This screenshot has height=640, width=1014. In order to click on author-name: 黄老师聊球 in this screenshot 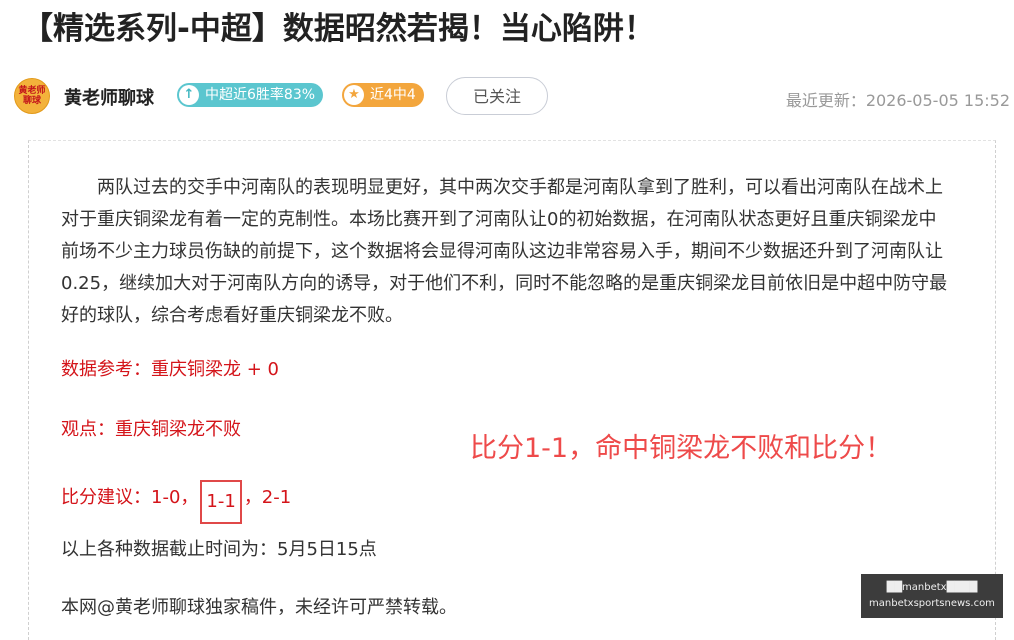, I will do `click(109, 97)`.